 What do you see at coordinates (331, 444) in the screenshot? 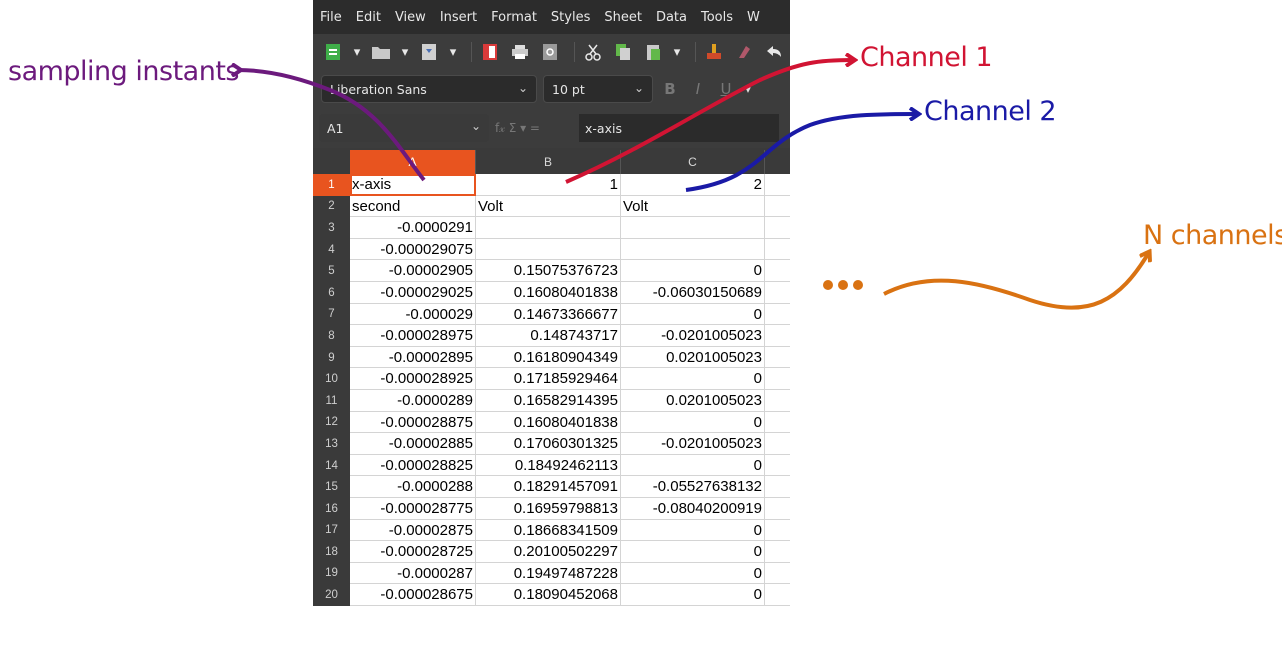
I see `row-header: 13` at bounding box center [331, 444].